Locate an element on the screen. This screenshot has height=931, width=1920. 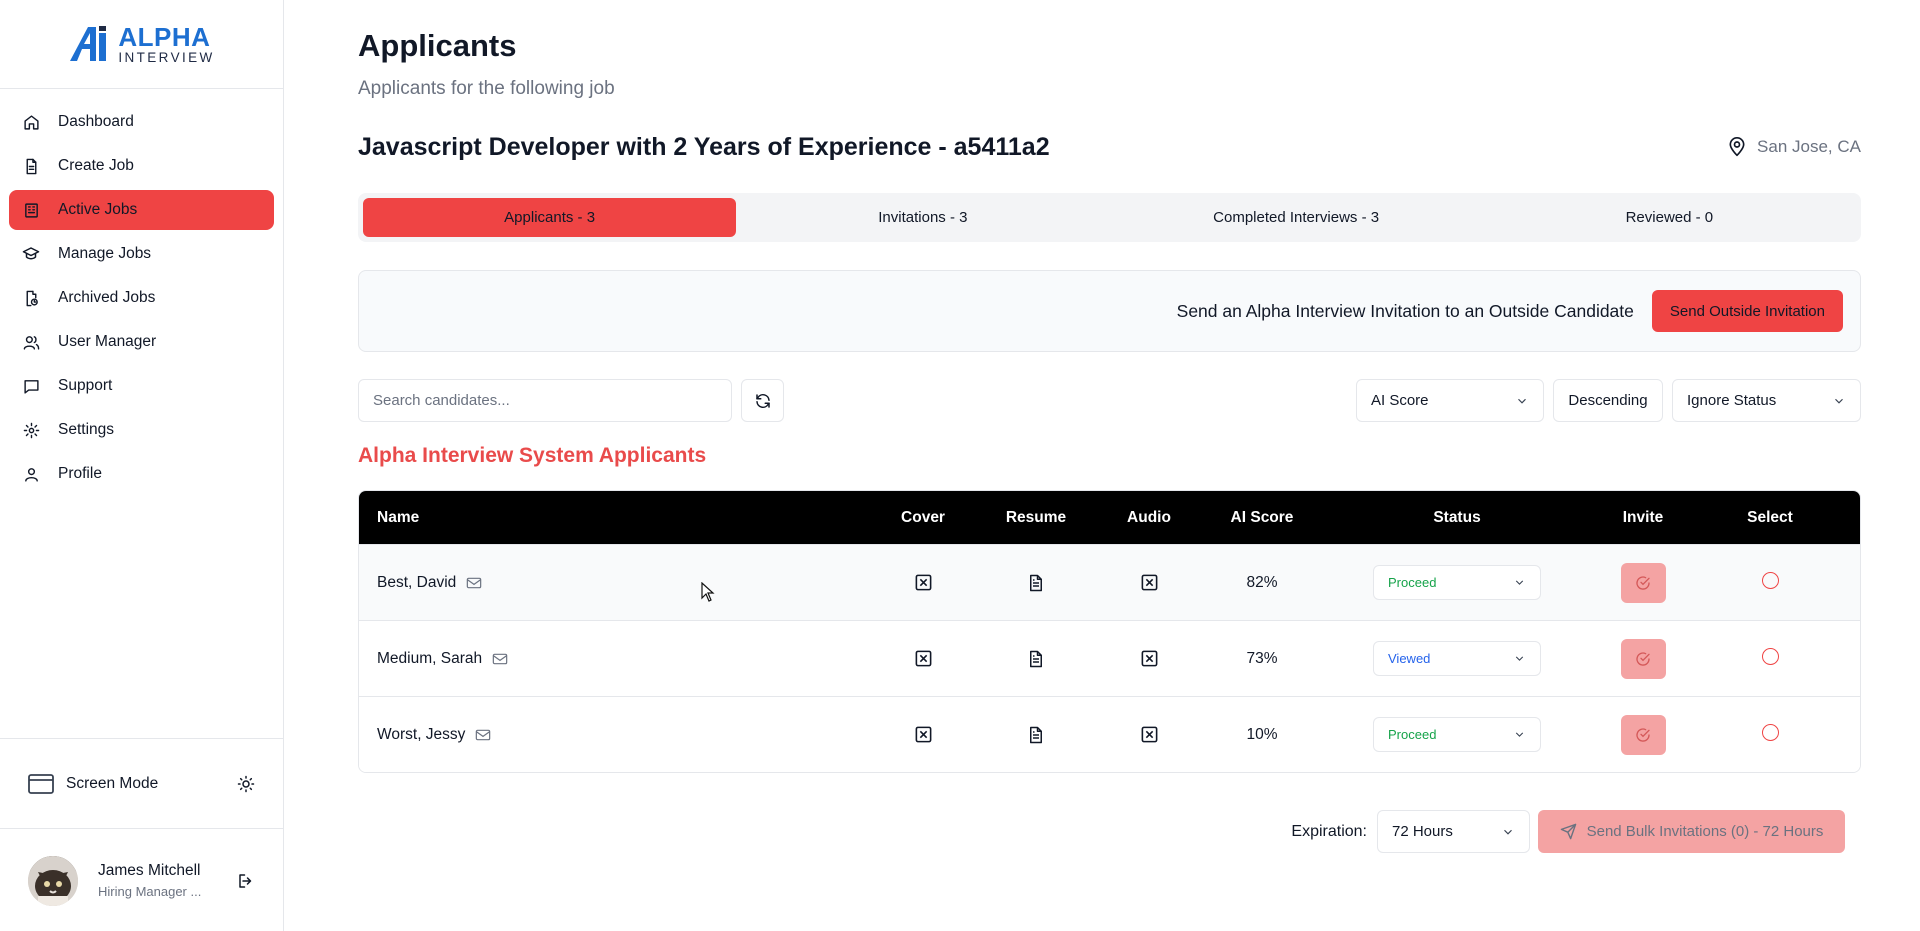
status-filter-select: Ignore Status is located at coordinates (1766, 400).